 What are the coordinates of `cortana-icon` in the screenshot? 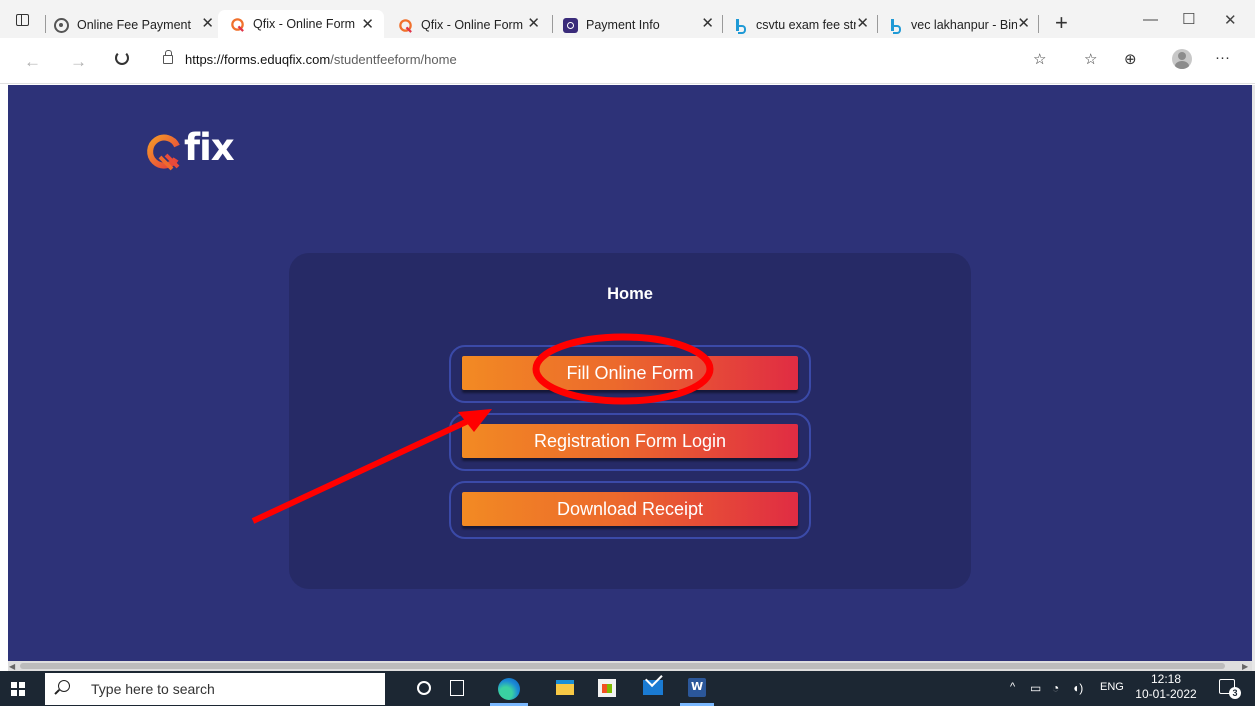 It's located at (424, 688).